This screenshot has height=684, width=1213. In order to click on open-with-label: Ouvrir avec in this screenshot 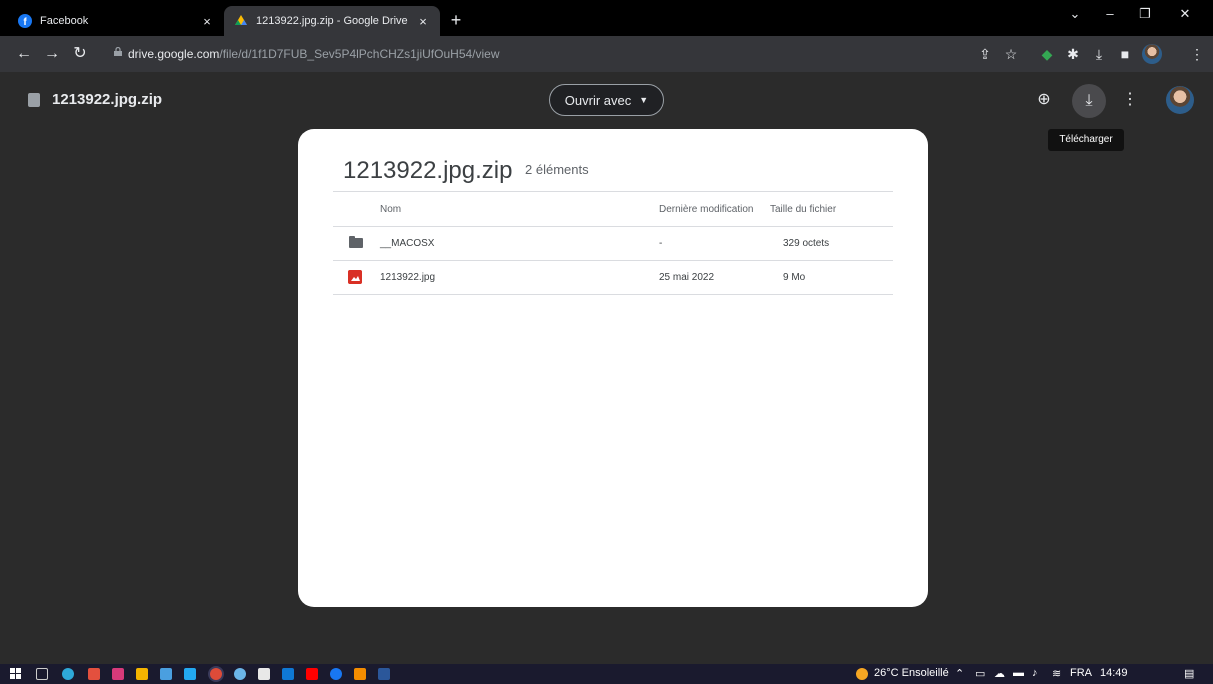, I will do `click(598, 100)`.